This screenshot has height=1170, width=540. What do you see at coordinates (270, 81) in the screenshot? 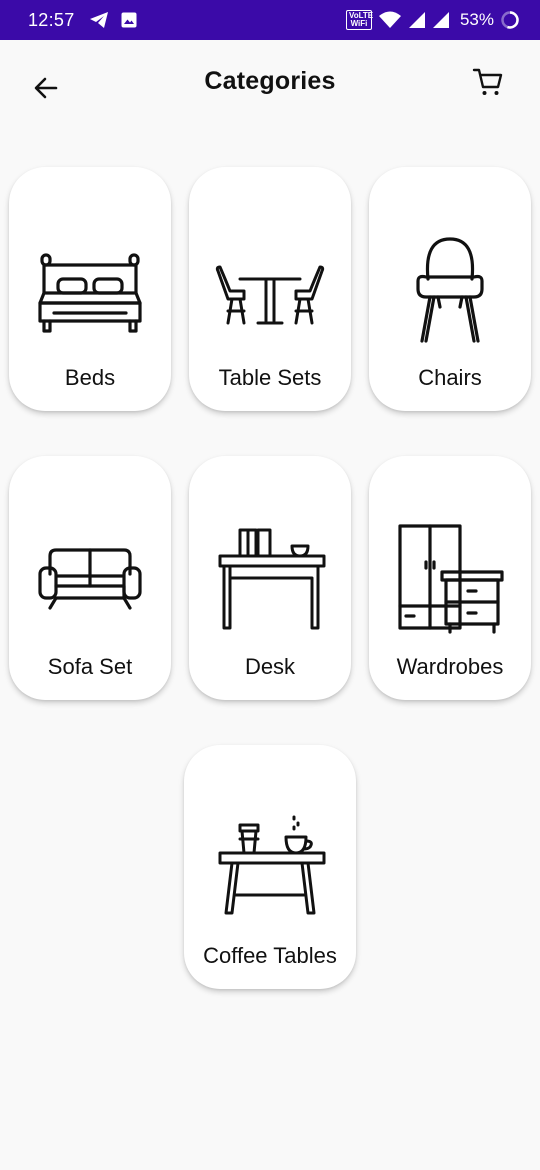
I see `page-title: Categories` at bounding box center [270, 81].